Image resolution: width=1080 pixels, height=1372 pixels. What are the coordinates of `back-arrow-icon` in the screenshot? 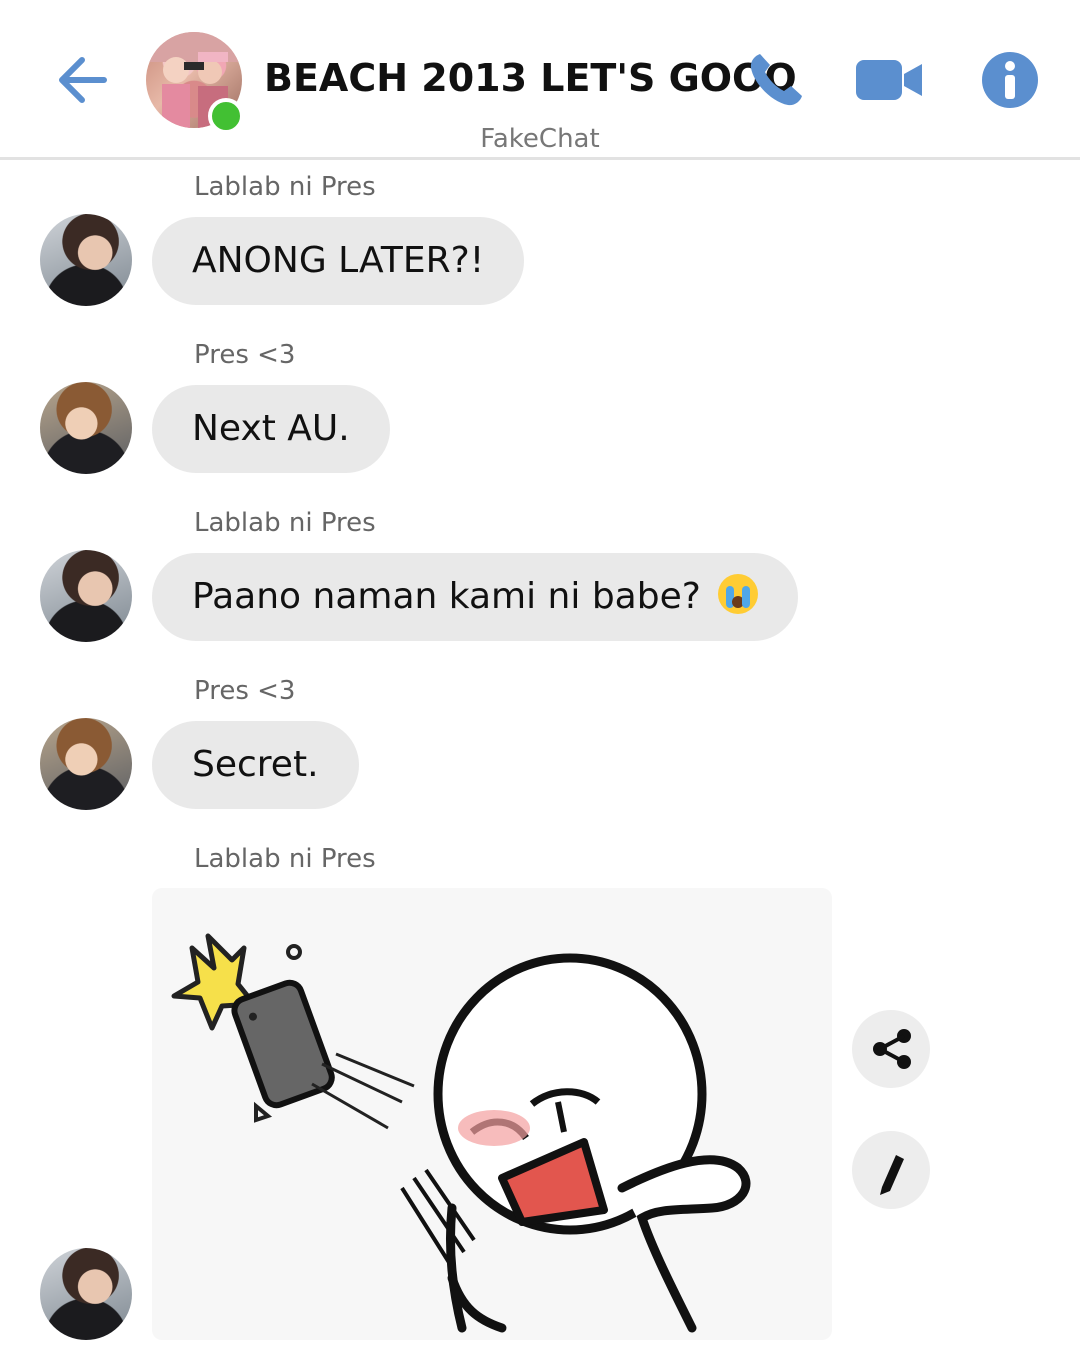 It's located at (83, 80).